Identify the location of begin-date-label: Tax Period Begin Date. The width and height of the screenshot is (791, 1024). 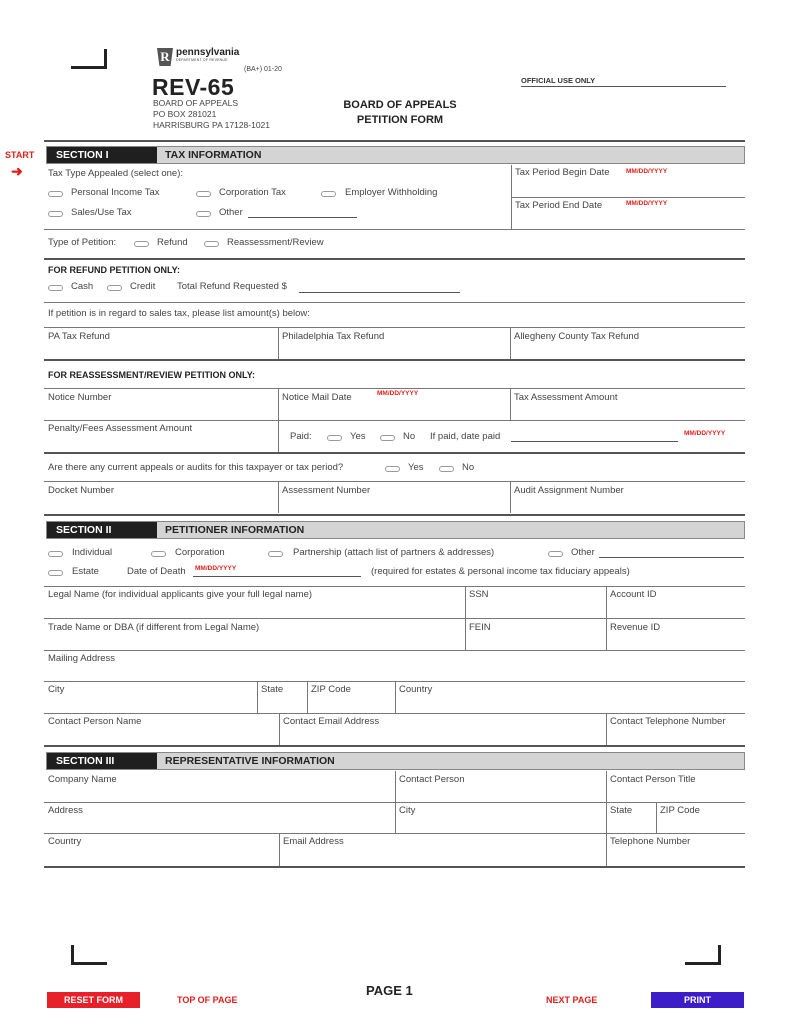
(562, 172).